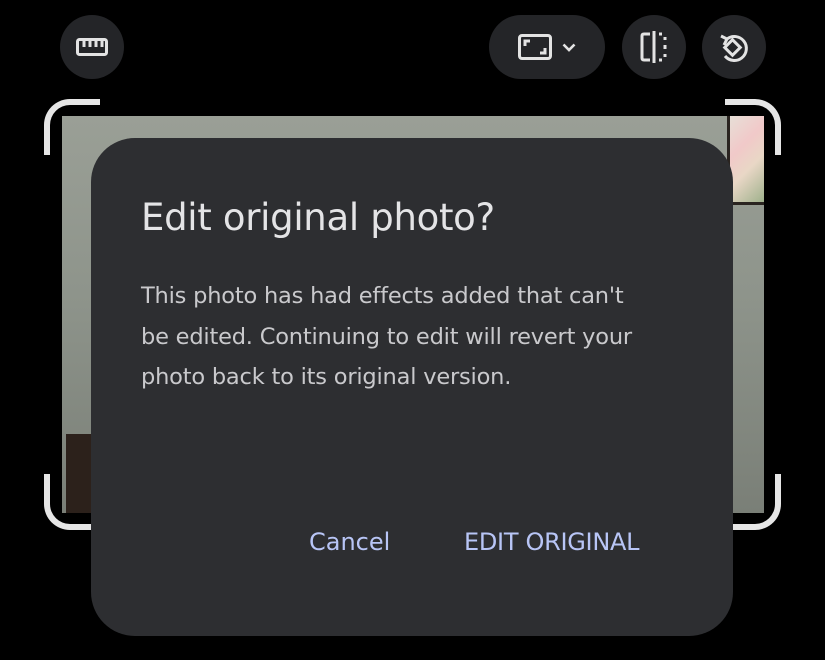  What do you see at coordinates (551, 542) in the screenshot?
I see `edit-original-button: EDIT ORIGINAL` at bounding box center [551, 542].